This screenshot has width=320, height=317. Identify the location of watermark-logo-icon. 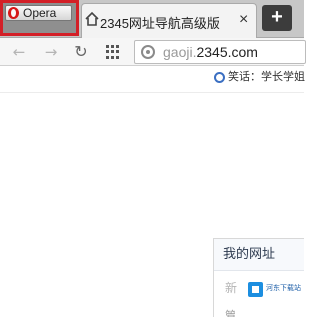
(255, 289).